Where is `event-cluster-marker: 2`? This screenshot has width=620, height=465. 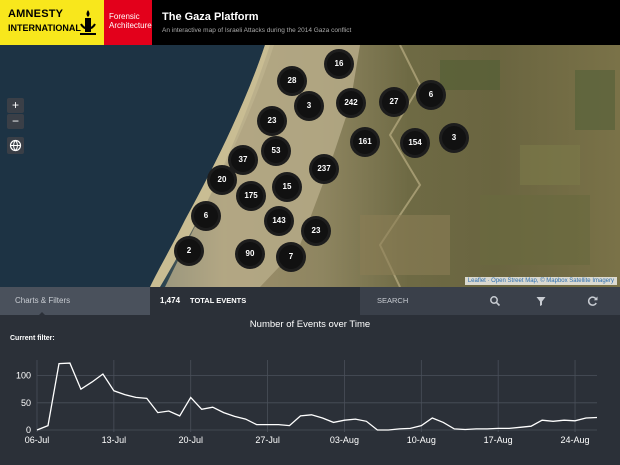
event-cluster-marker: 2 is located at coordinates (189, 251).